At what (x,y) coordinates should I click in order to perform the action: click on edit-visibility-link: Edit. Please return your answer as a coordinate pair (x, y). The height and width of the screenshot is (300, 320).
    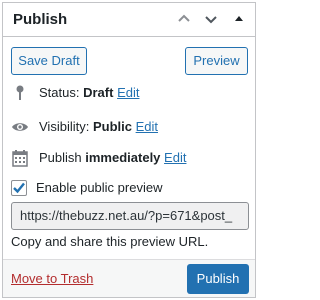
    Looking at the image, I should click on (147, 126).